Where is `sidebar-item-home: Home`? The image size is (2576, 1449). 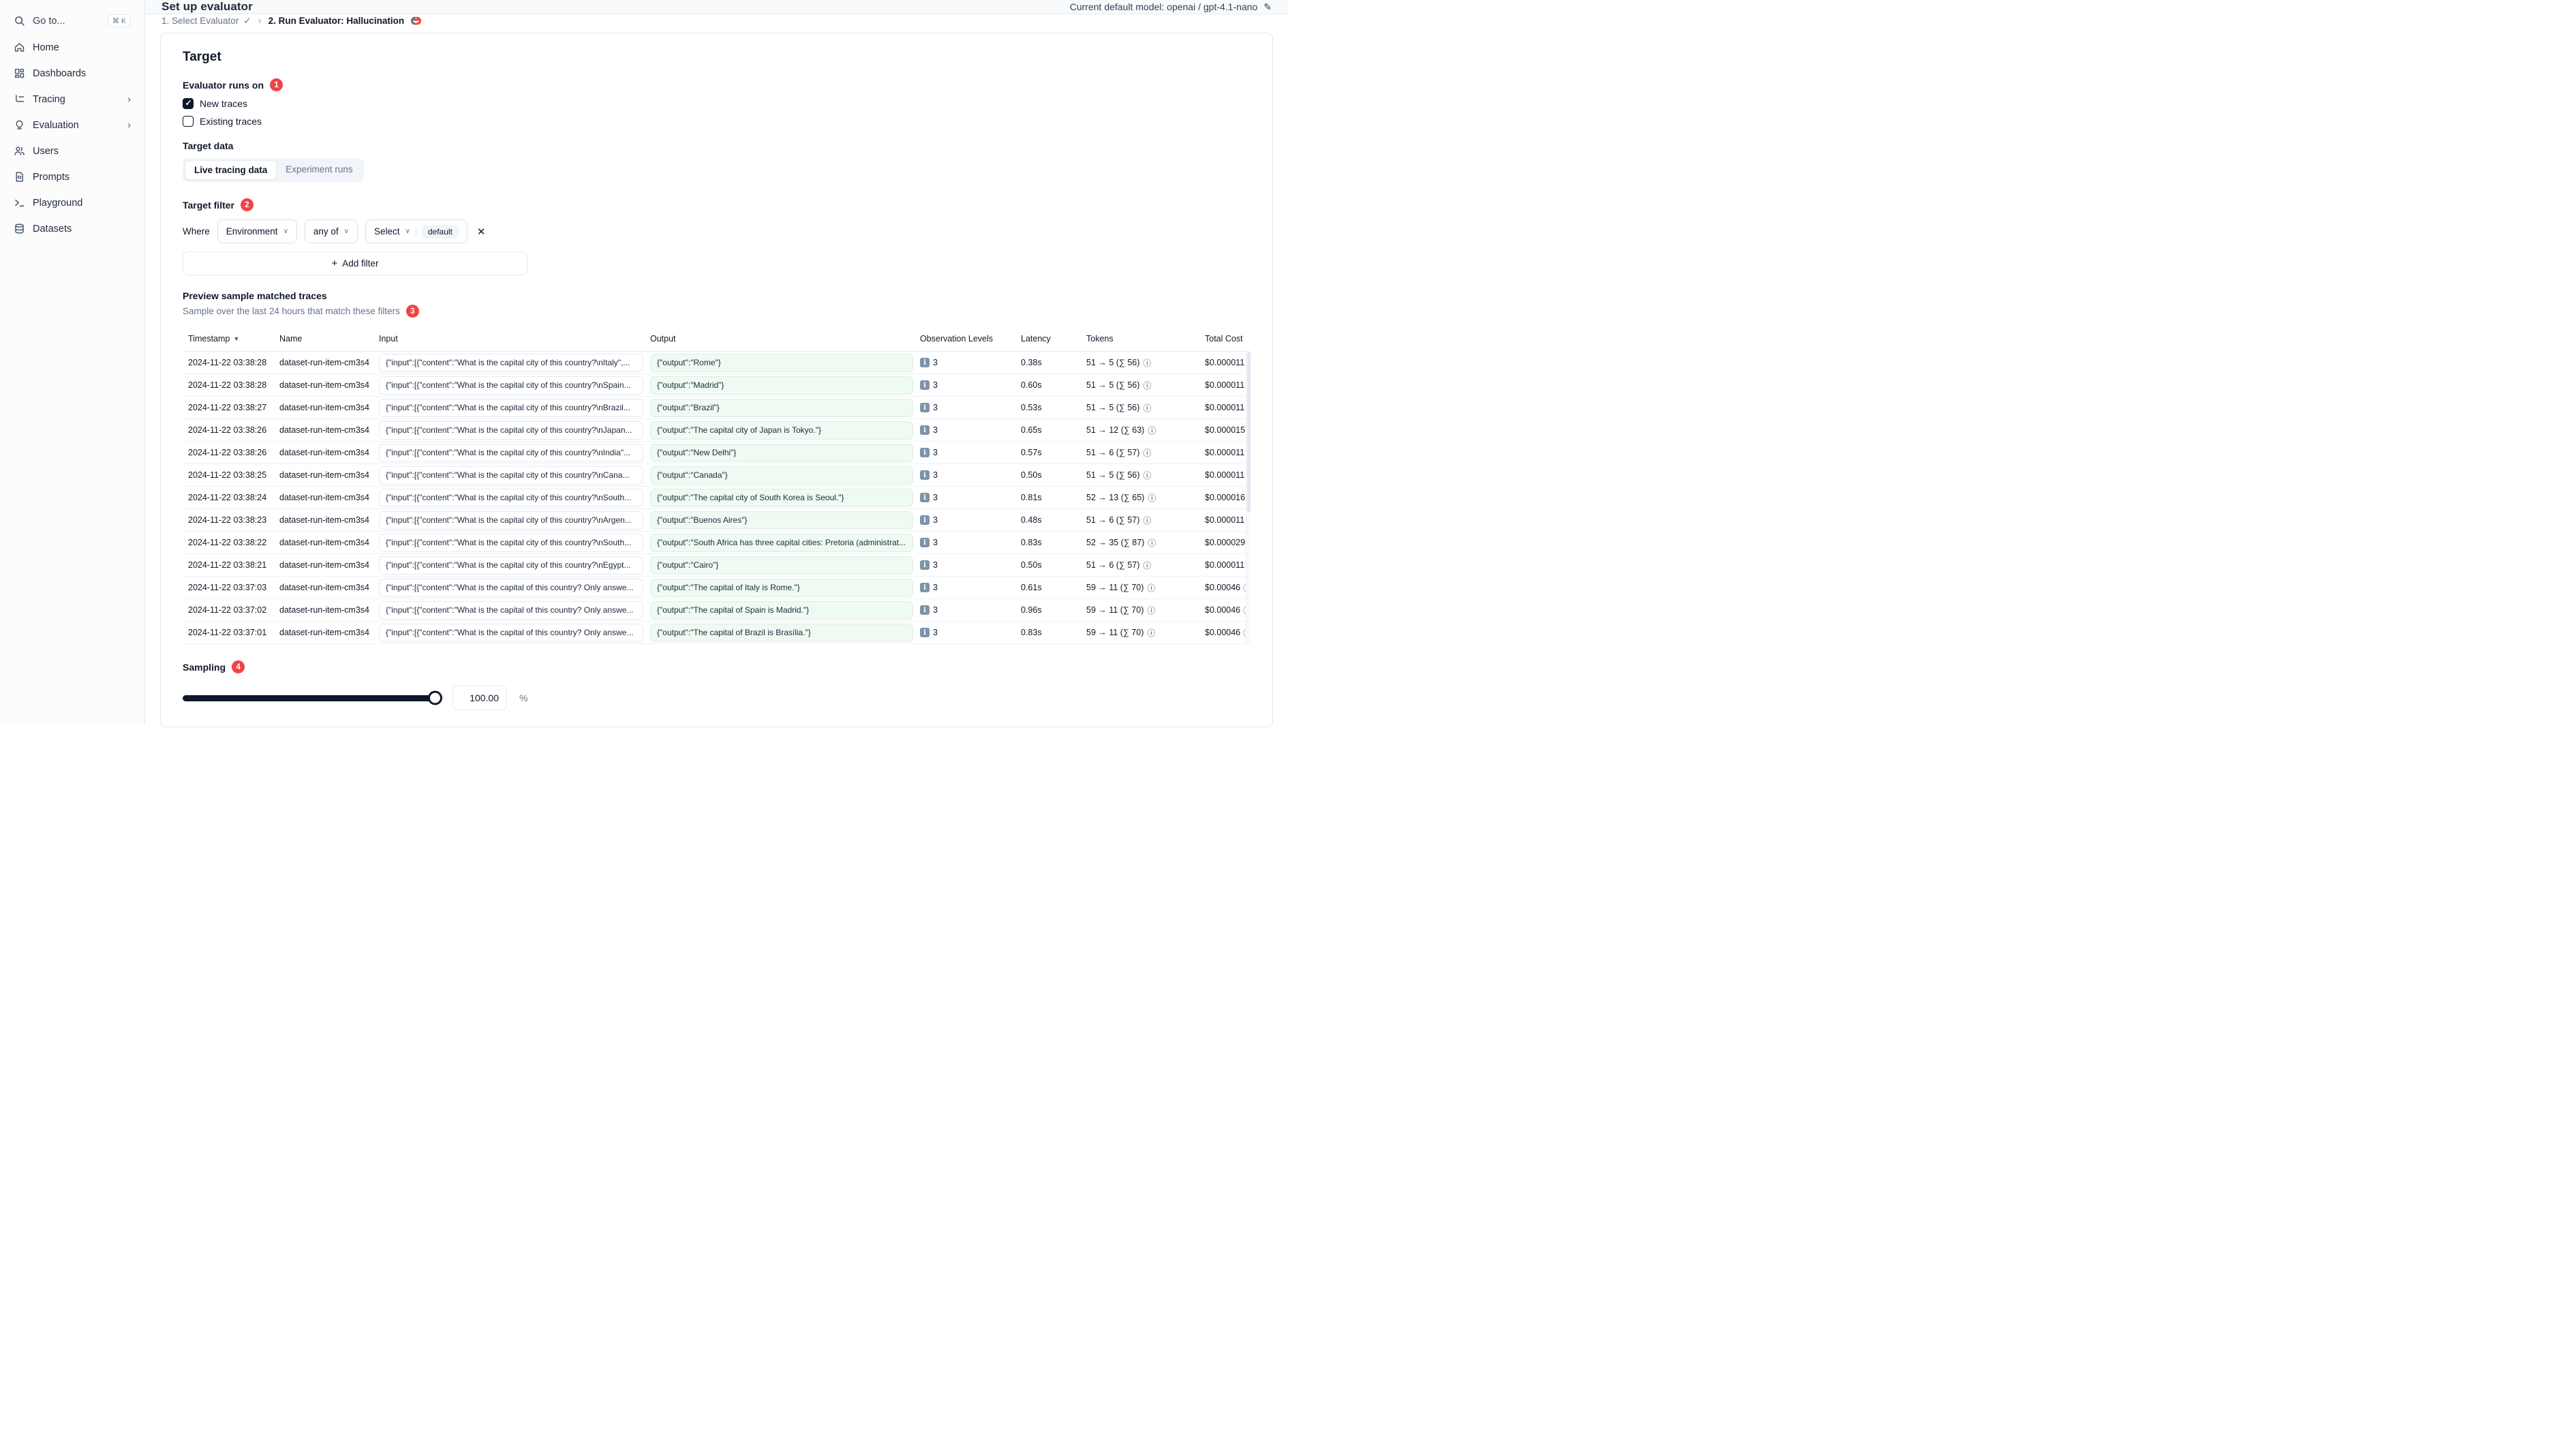 sidebar-item-home: Home is located at coordinates (72, 47).